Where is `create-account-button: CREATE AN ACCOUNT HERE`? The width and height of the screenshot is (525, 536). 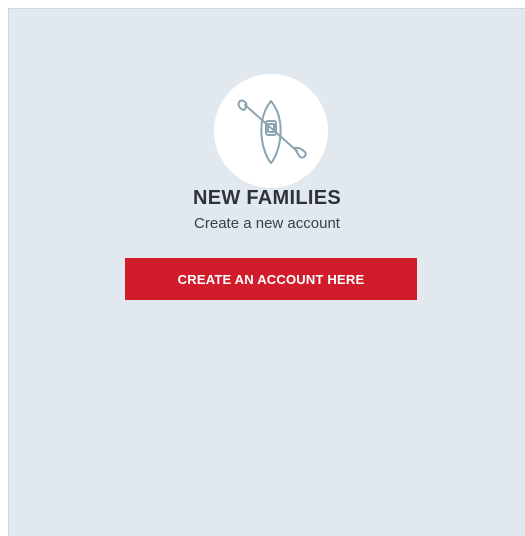
create-account-button: CREATE AN ACCOUNT HERE is located at coordinates (271, 279).